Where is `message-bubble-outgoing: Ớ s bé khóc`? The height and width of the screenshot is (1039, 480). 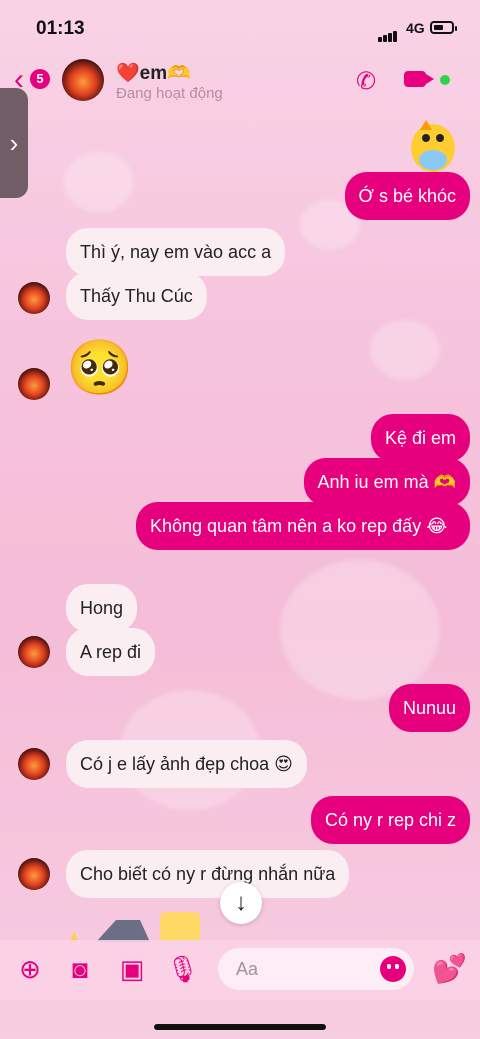 message-bubble-outgoing: Ớ s bé khóc is located at coordinates (407, 196).